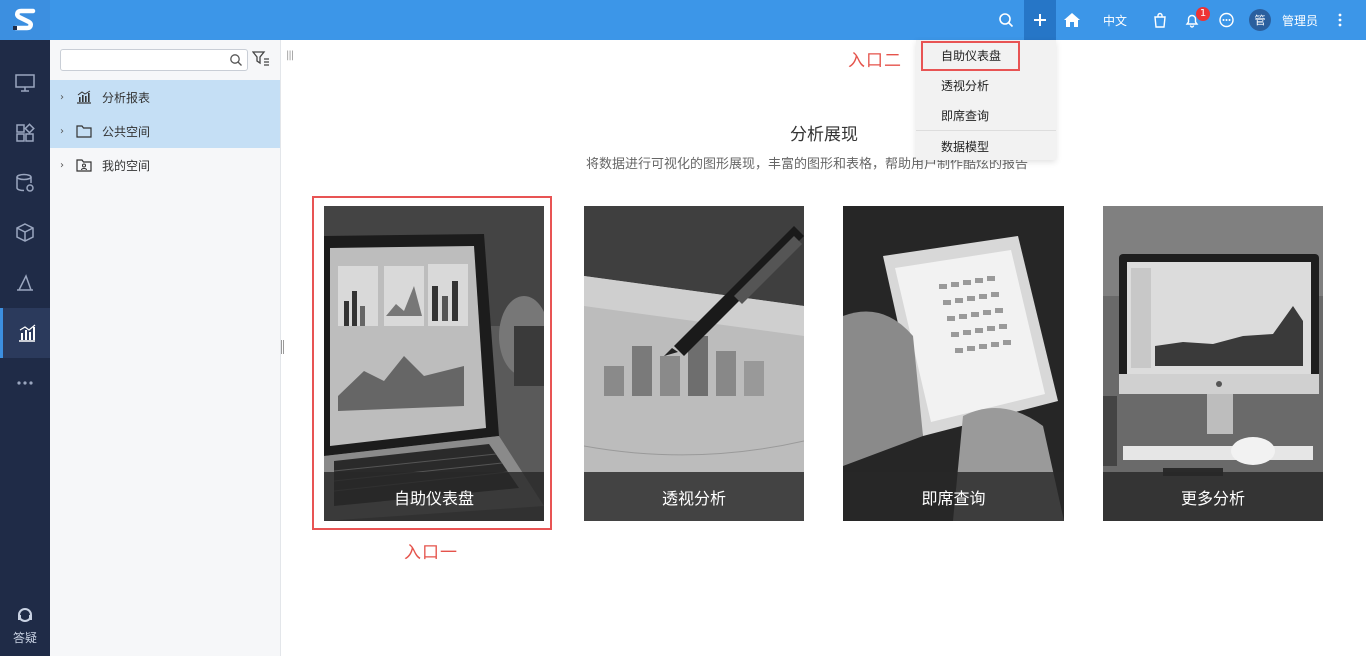  I want to click on personal-folder-icon, so click(86, 165).